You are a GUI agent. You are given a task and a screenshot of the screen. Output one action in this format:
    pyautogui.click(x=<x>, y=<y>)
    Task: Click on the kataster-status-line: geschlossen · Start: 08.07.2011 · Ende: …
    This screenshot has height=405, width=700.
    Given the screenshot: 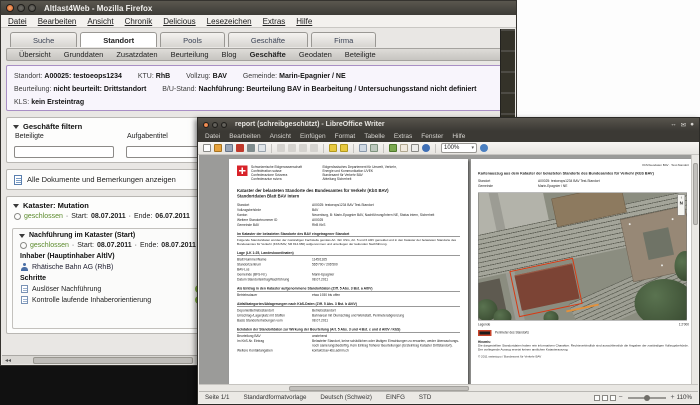 What is the action you would take?
    pyautogui.click(x=111, y=215)
    